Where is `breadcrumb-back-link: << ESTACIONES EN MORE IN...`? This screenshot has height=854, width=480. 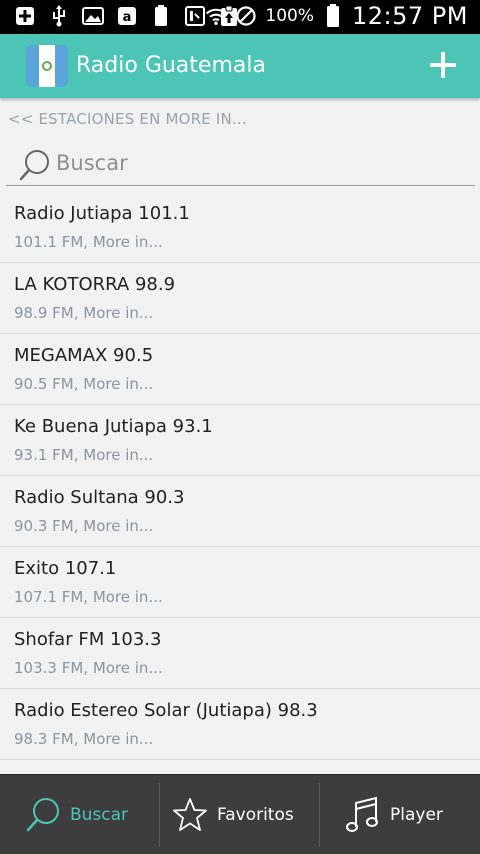 breadcrumb-back-link: << ESTACIONES EN MORE IN... is located at coordinates (127, 119).